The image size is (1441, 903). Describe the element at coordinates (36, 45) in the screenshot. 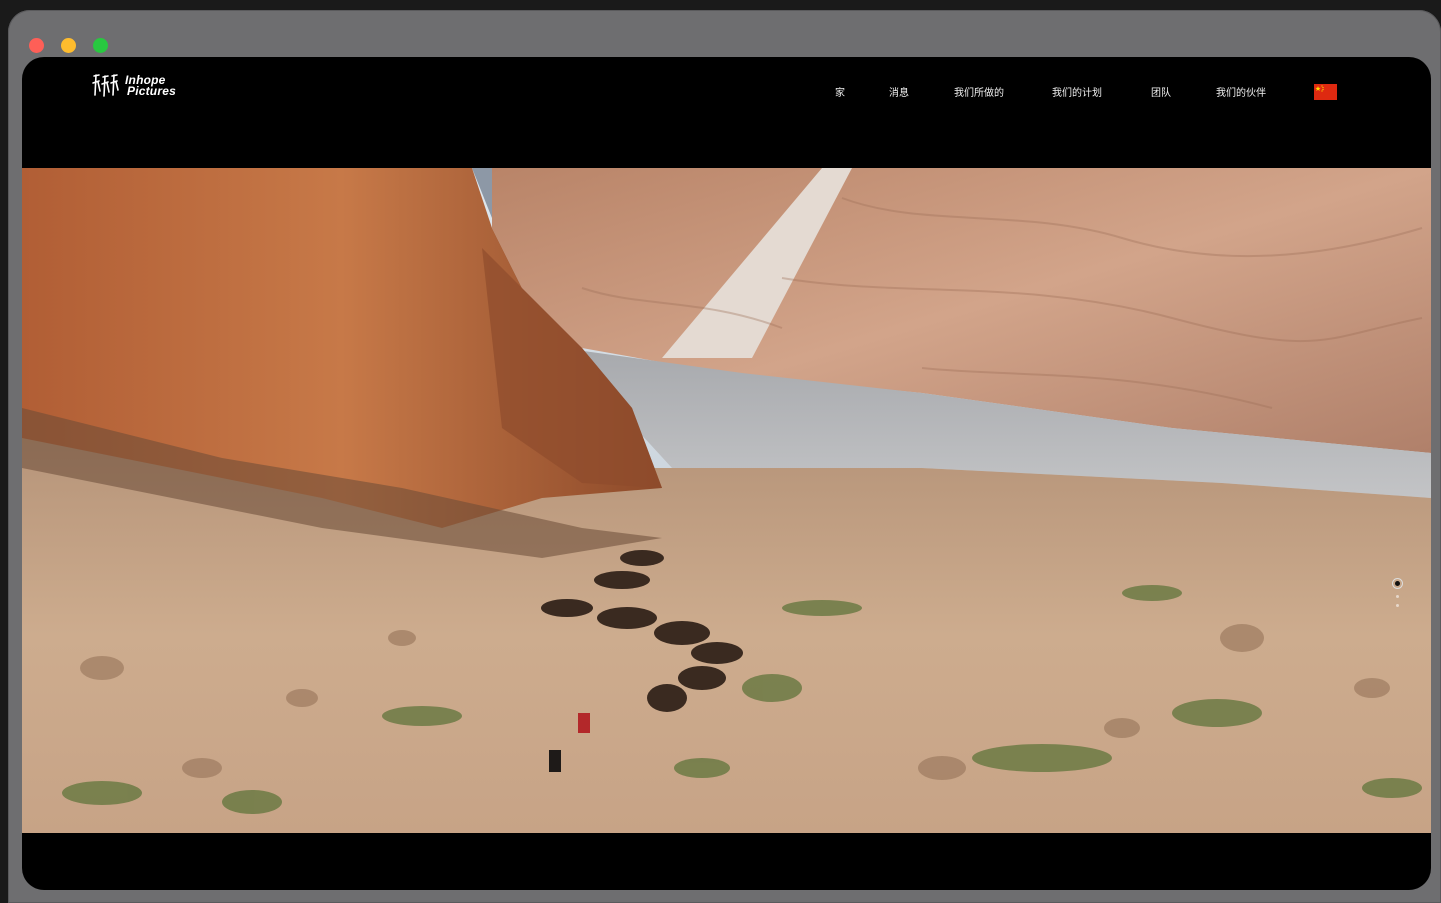

I see `close-window-button` at that location.